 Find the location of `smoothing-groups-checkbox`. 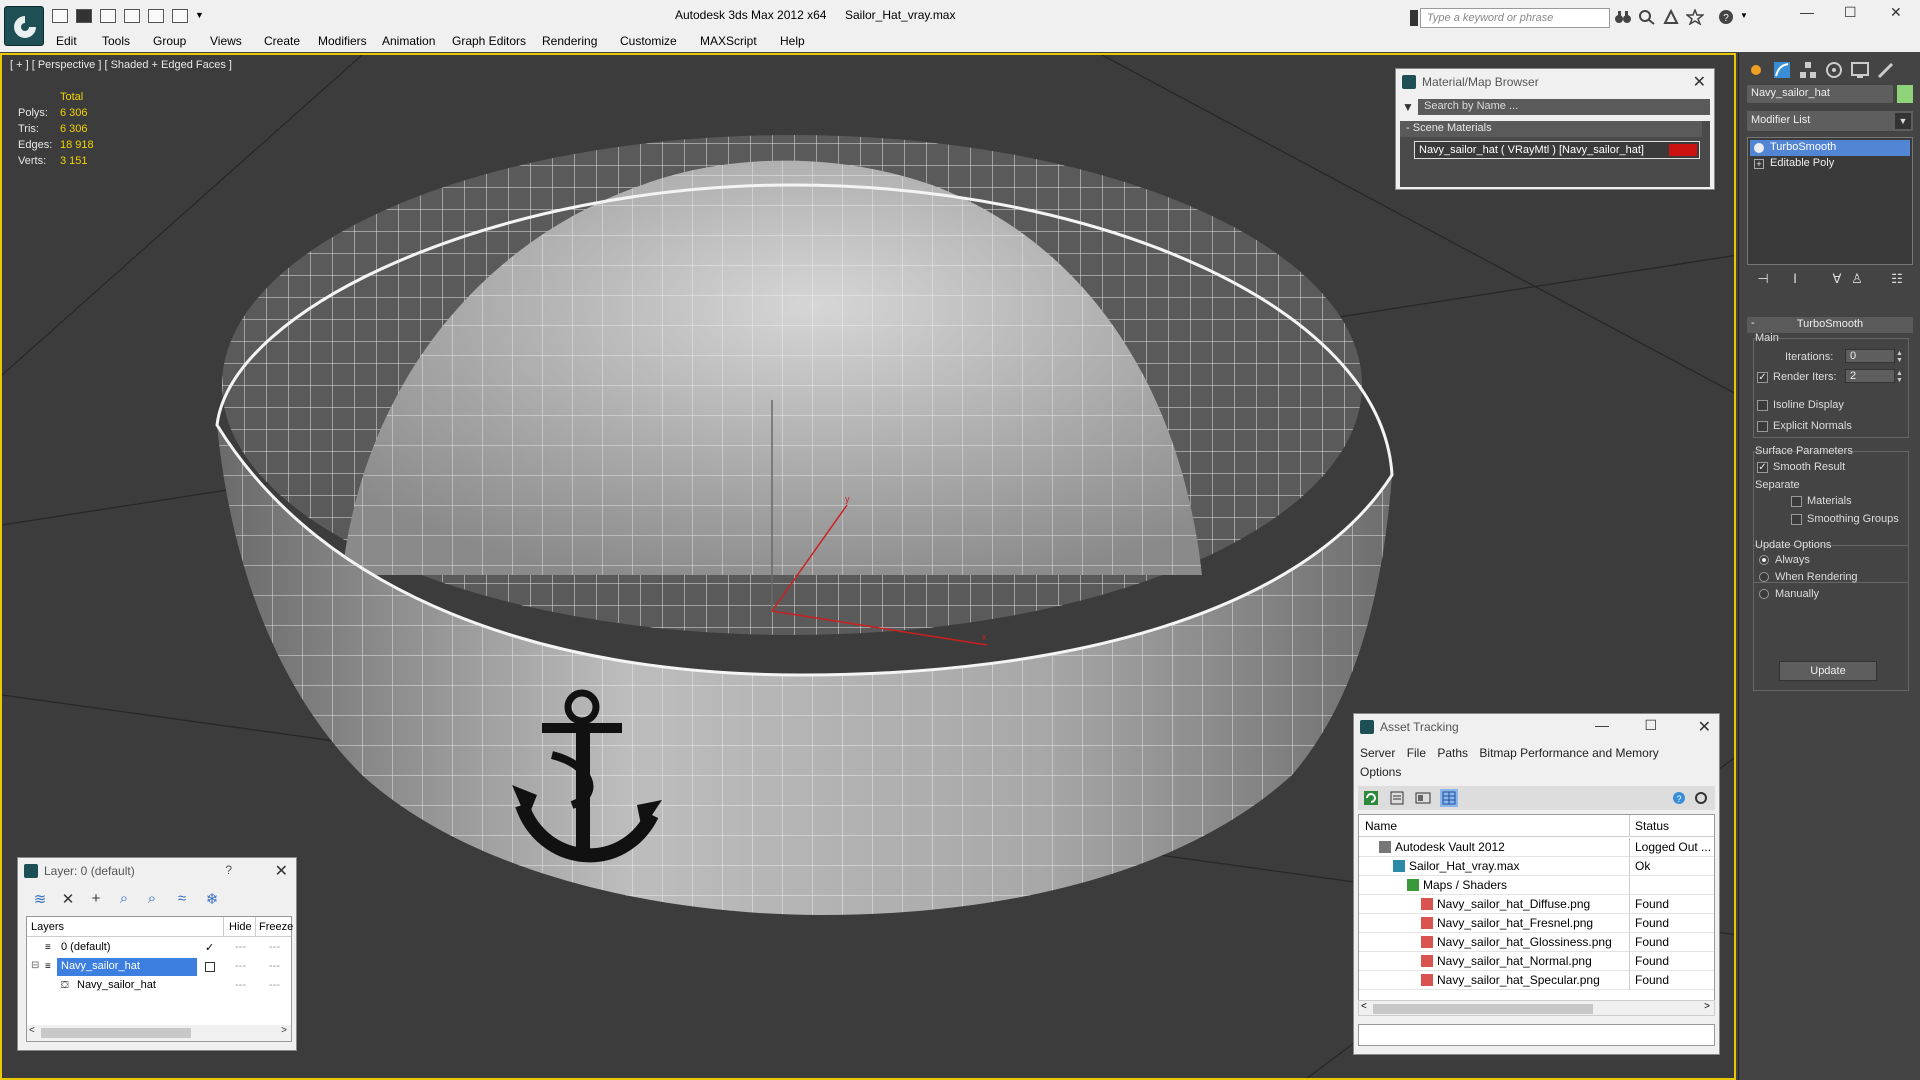

smoothing-groups-checkbox is located at coordinates (1796, 519).